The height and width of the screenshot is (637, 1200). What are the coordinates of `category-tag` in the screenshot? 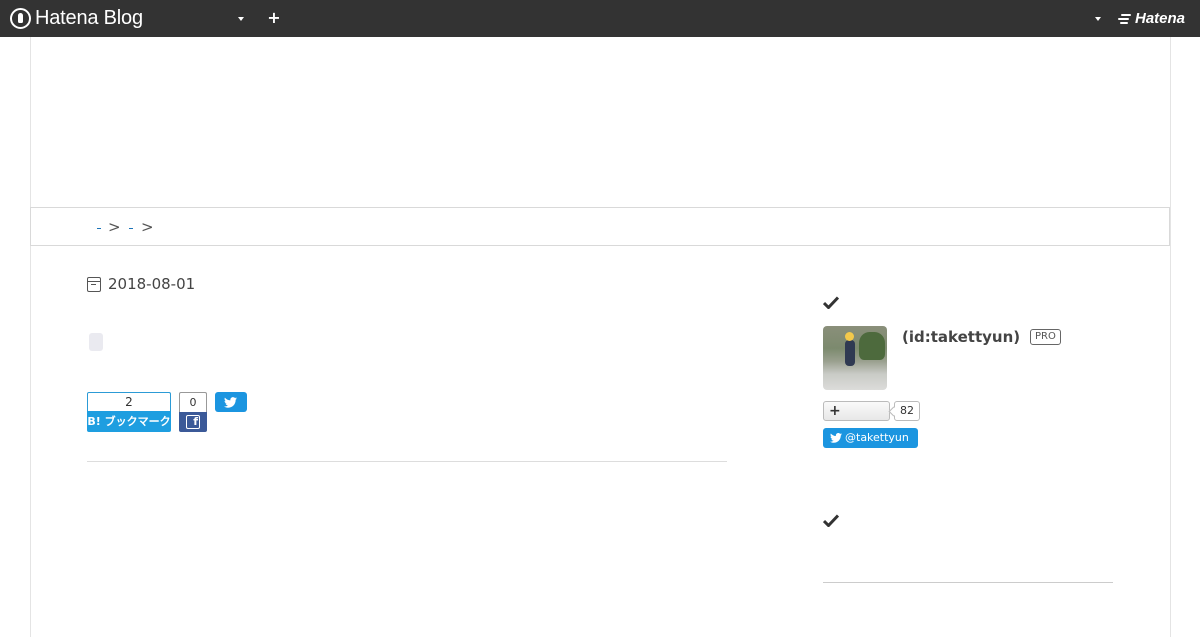 It's located at (96, 342).